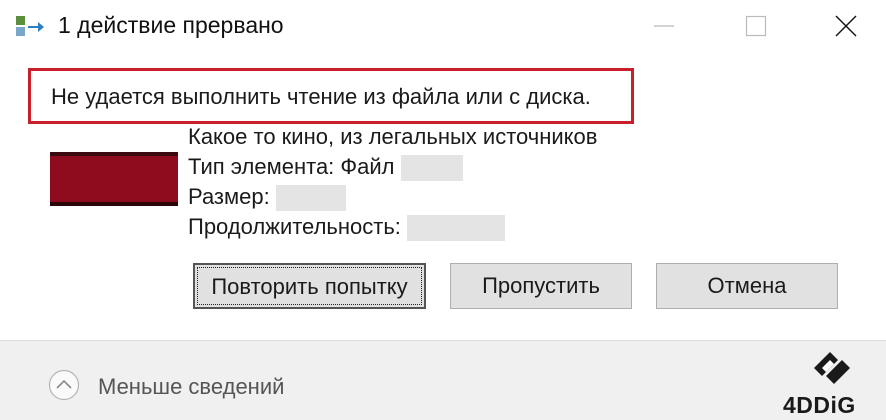 The width and height of the screenshot is (886, 420). Describe the element at coordinates (393, 136) in the screenshot. I see `file-name: Какое то кино, из легальных источников` at that location.